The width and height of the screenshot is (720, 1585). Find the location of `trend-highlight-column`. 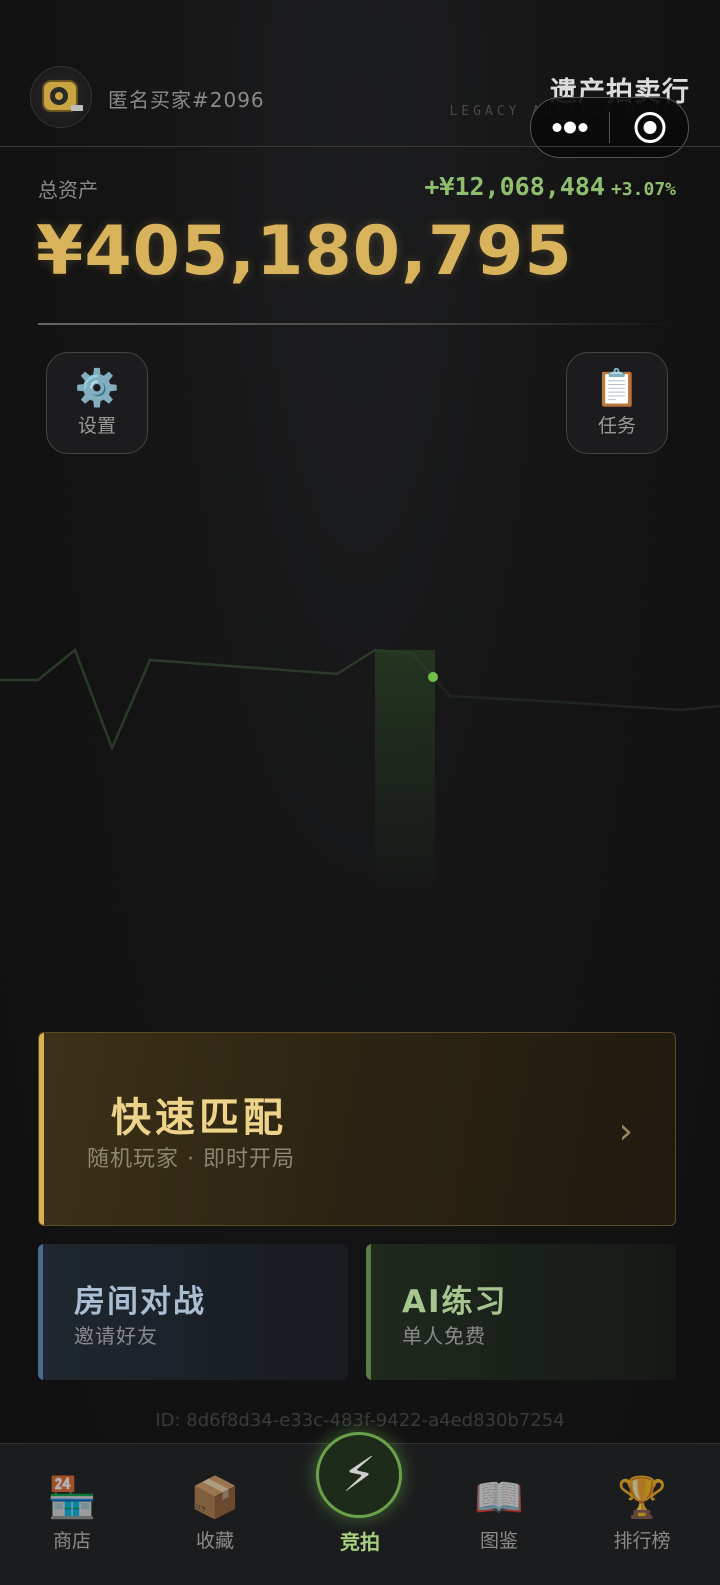

trend-highlight-column is located at coordinates (405, 770).